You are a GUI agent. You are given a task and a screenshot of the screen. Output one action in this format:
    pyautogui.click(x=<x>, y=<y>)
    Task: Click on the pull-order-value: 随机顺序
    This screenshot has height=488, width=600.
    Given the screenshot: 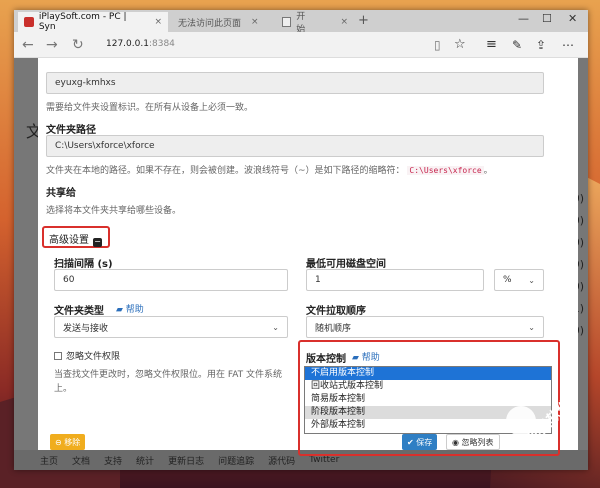 What is the action you would take?
    pyautogui.click(x=333, y=328)
    